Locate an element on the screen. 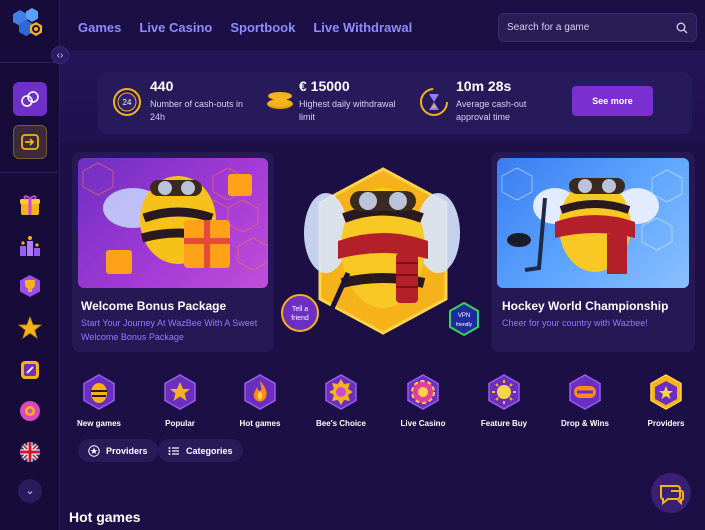  chevron-down-icon: ⌄ is located at coordinates (30, 491).